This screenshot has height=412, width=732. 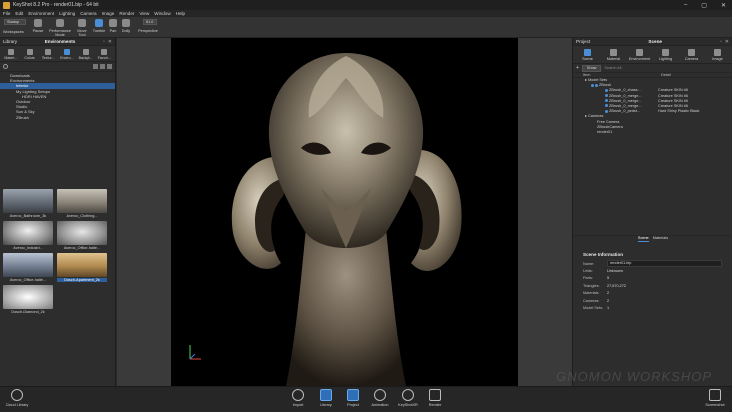 I want to click on scene-subtabs: Scene Materials, so click(x=652, y=238).